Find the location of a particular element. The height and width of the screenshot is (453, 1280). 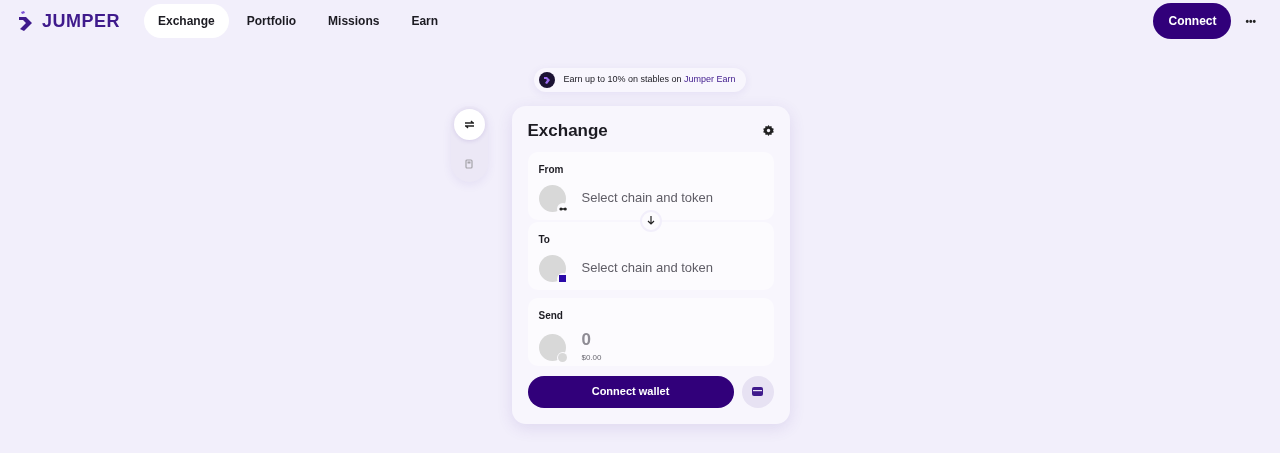

amount-selector: Send 0 $0.00 is located at coordinates (650, 331).